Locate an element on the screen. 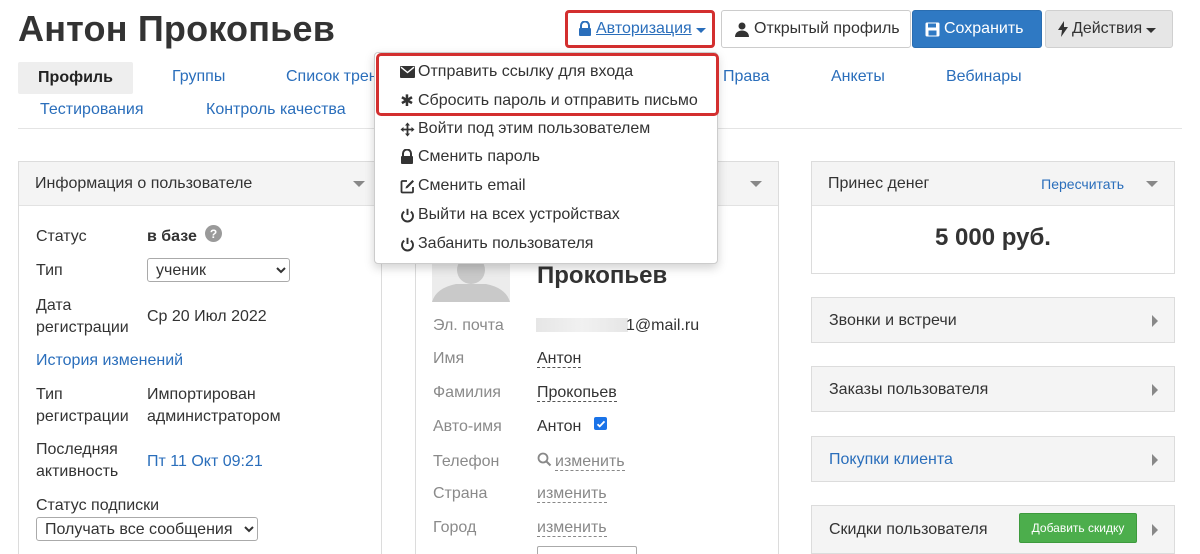 The height and width of the screenshot is (554, 1200). email-redaction is located at coordinates (582, 325).